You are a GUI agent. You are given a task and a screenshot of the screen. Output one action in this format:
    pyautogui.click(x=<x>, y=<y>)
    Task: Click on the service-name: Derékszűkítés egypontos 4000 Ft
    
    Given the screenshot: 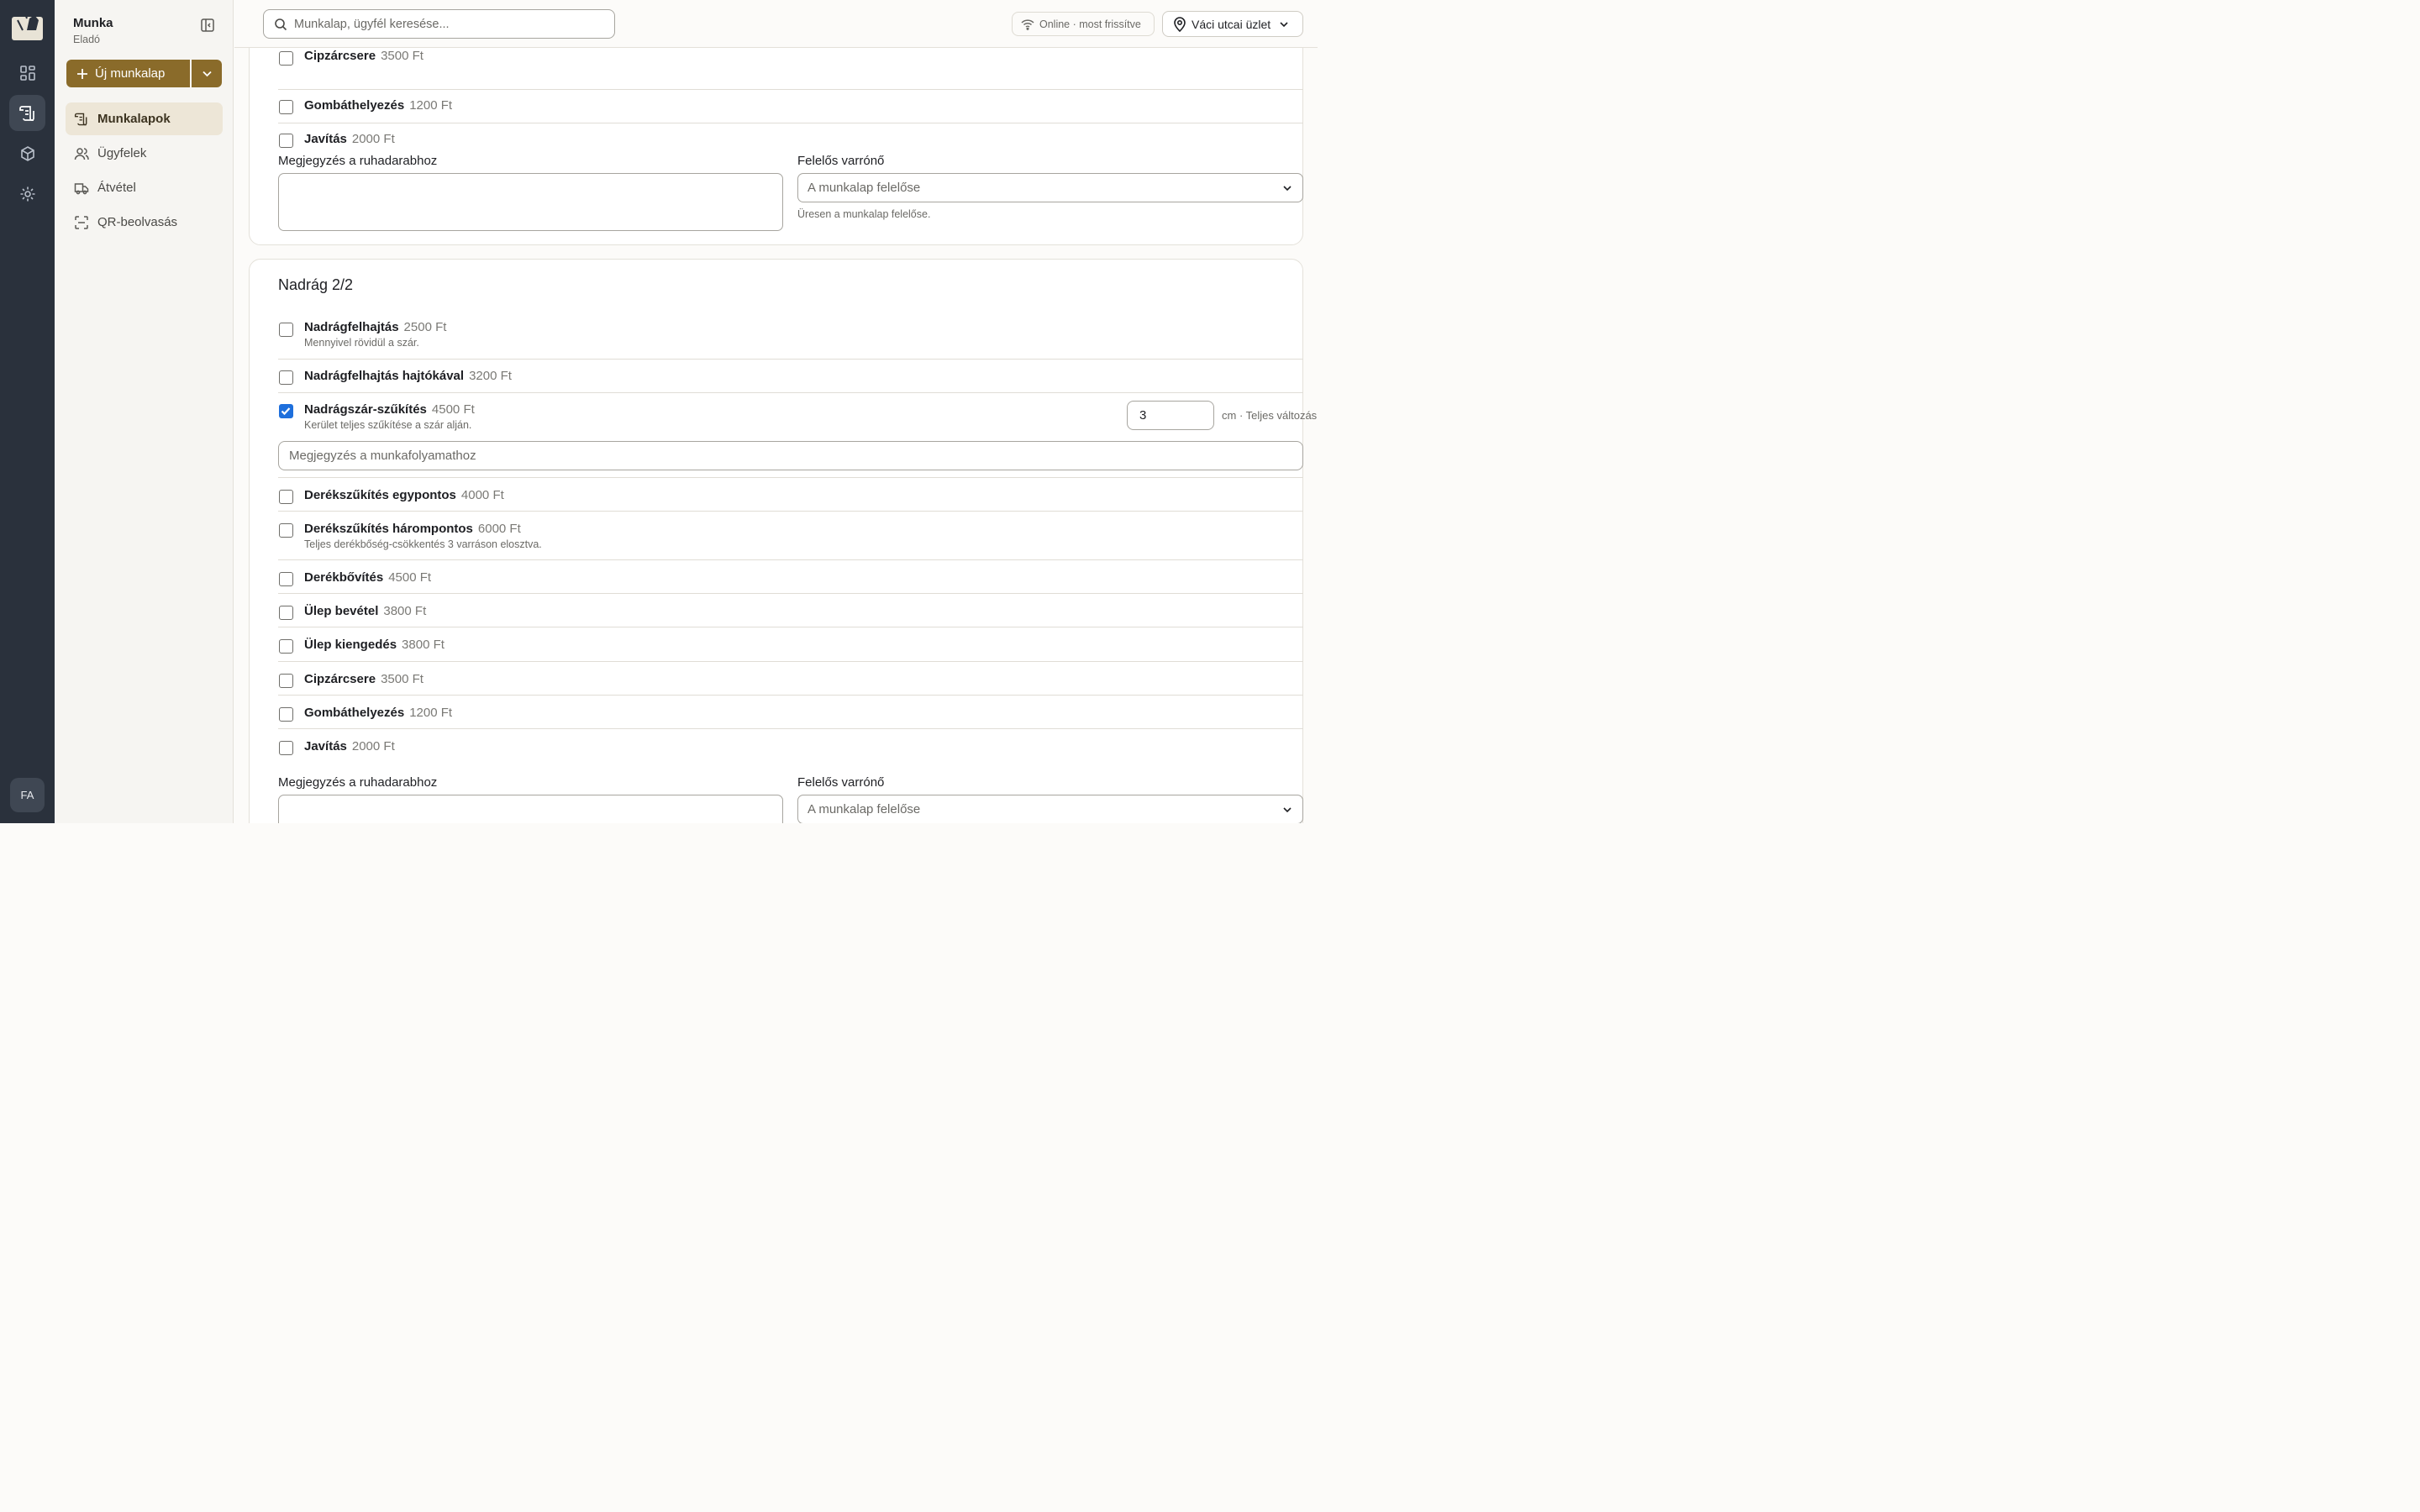 What is the action you would take?
    pyautogui.click(x=404, y=495)
    